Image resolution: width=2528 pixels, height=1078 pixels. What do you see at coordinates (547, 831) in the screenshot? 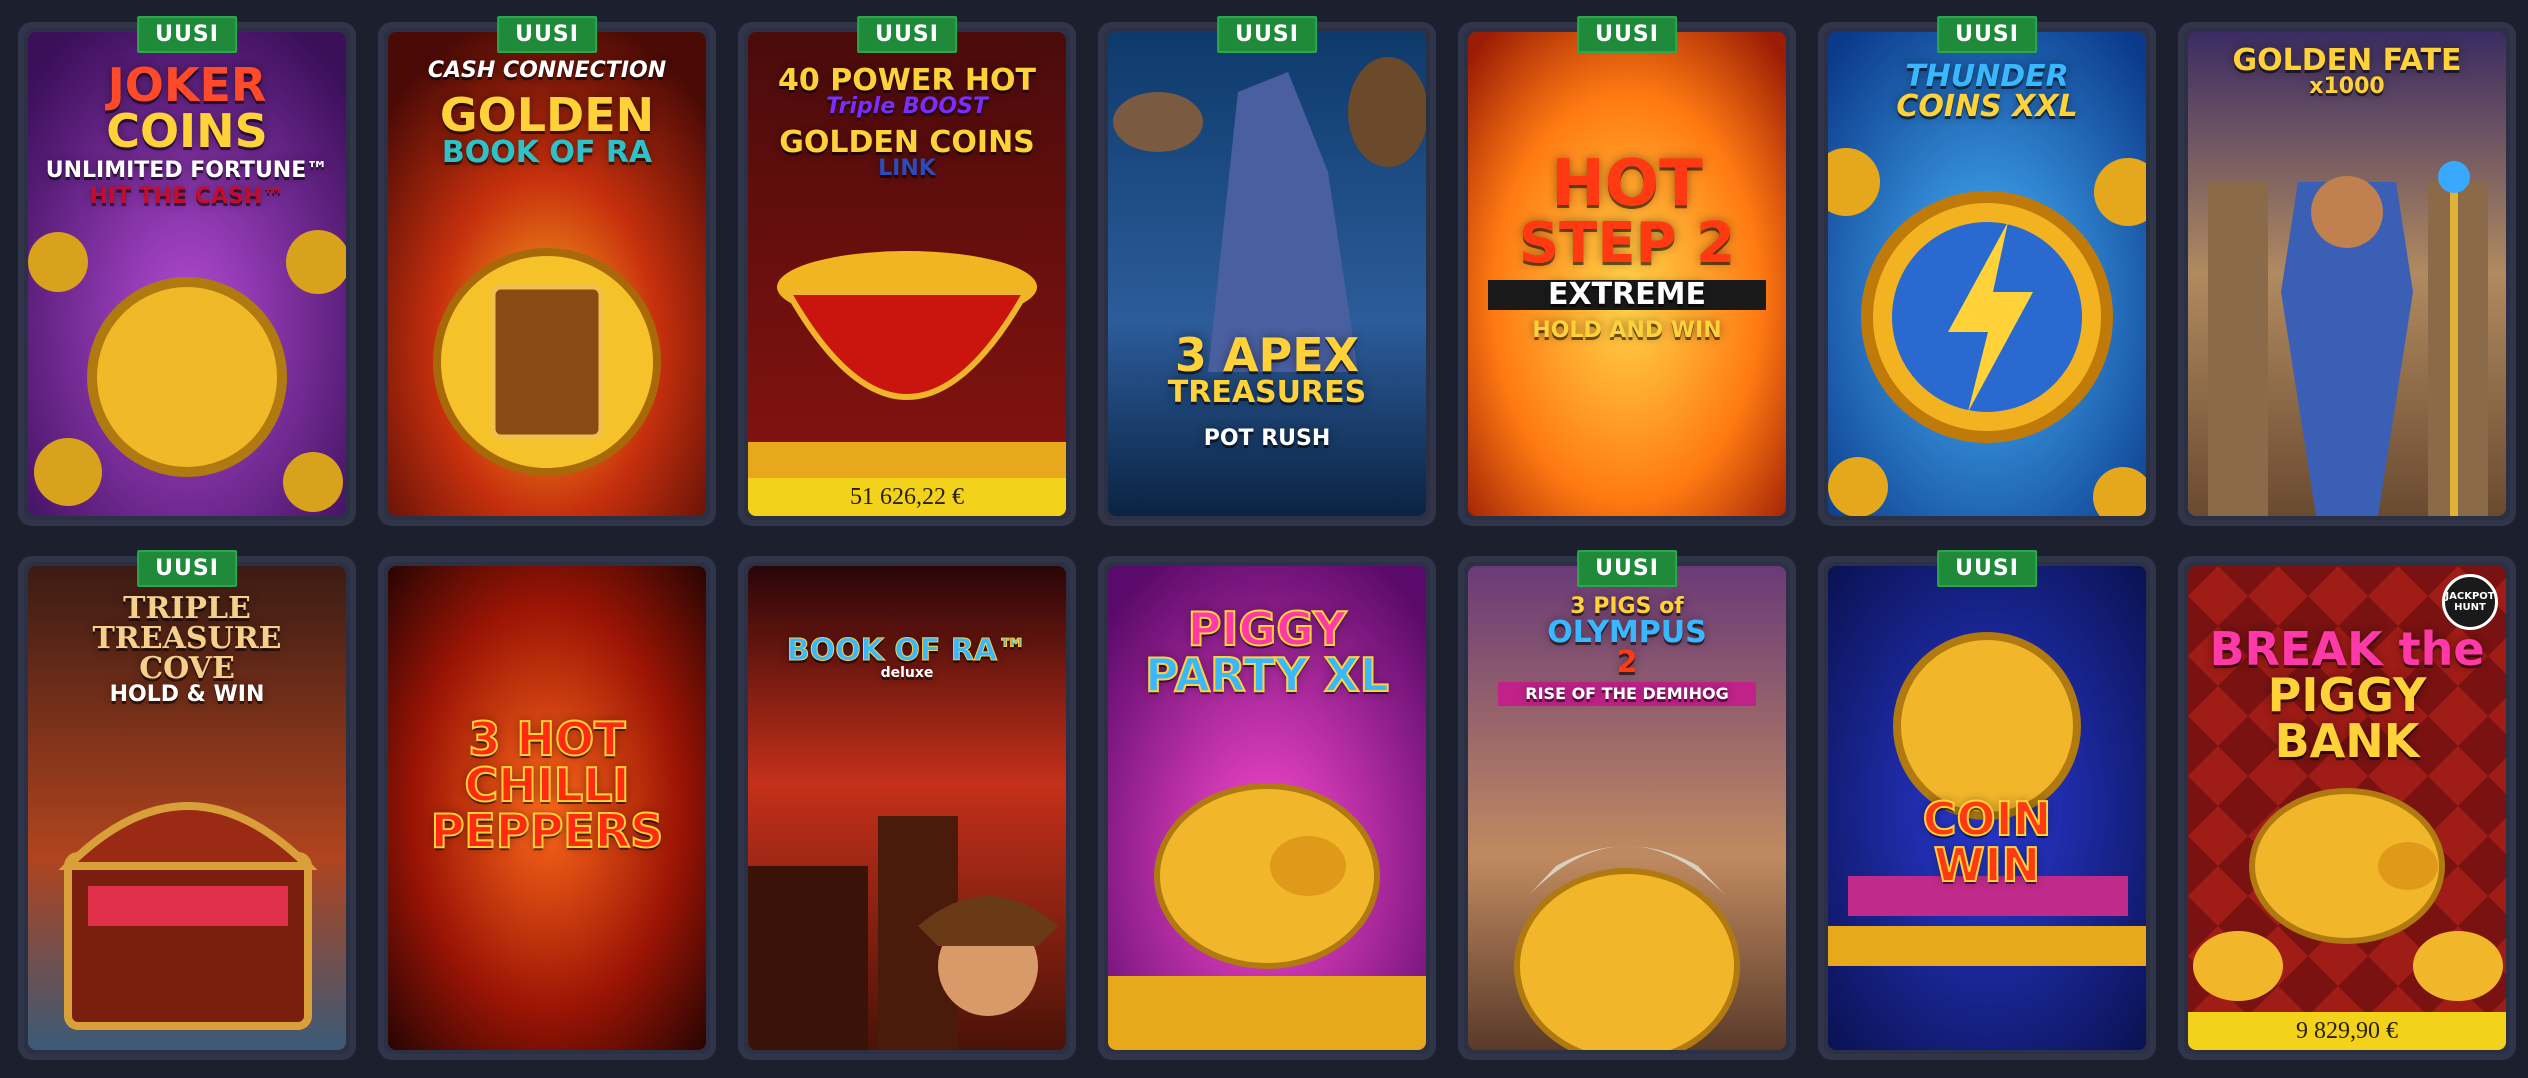
I see `game-title-line: PEPPERS` at bounding box center [547, 831].